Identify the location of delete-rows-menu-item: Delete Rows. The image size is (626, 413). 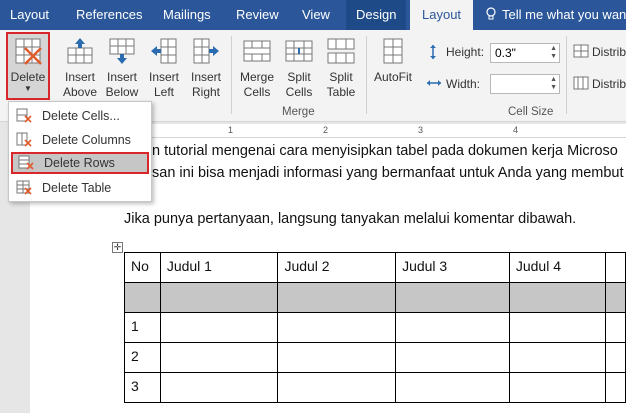
(80, 163).